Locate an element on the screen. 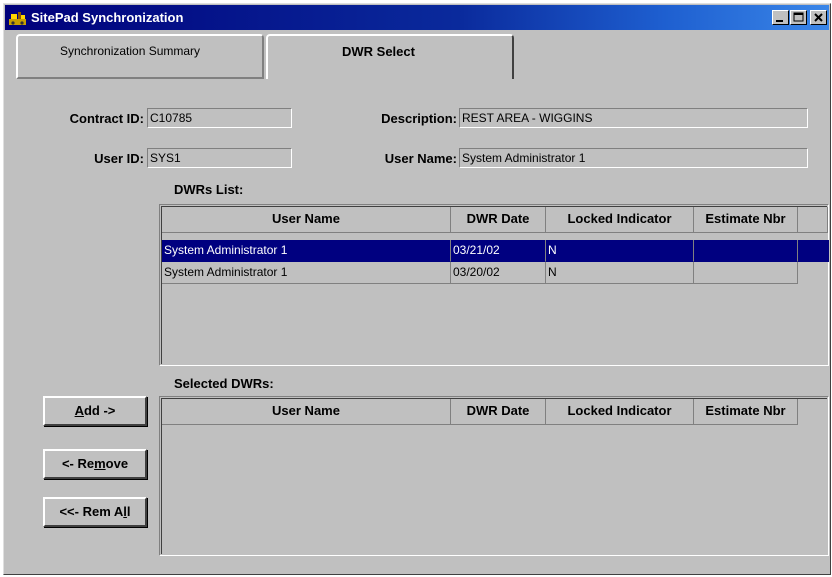  remove-button: <- Remove is located at coordinates (95, 464).